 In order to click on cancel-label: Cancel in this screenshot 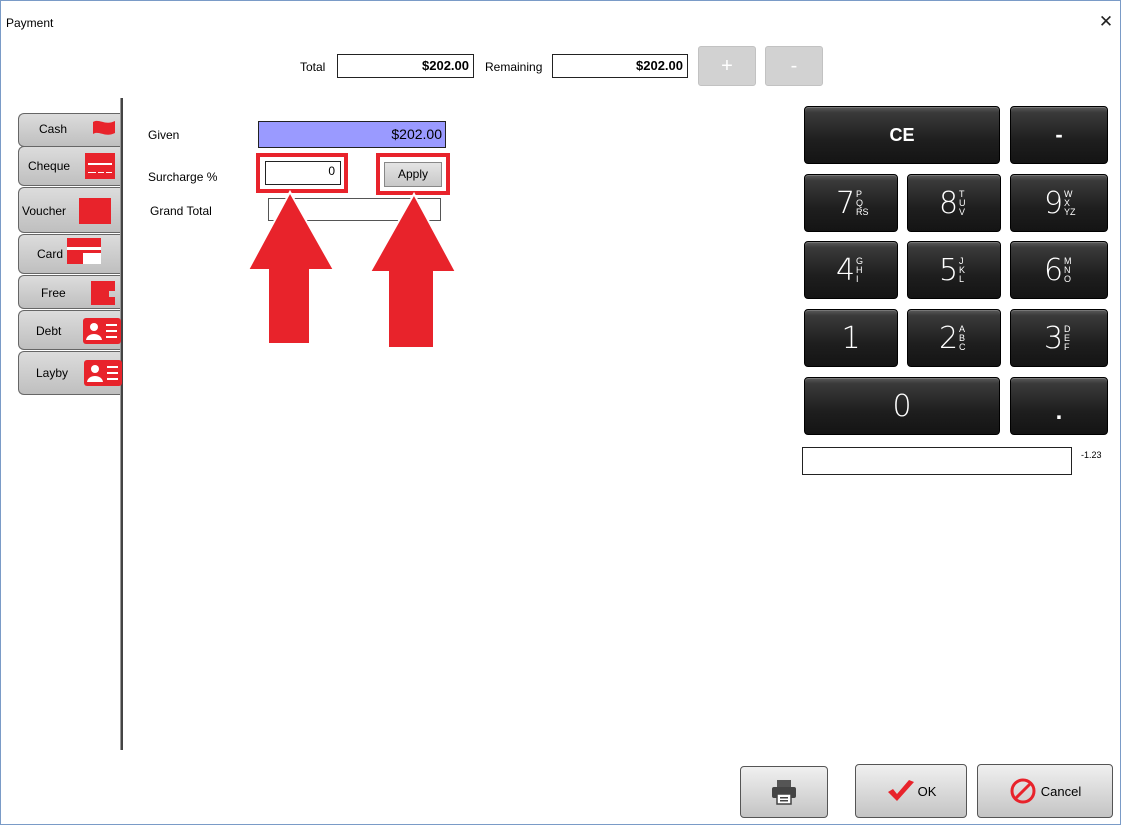, I will do `click(1061, 791)`.